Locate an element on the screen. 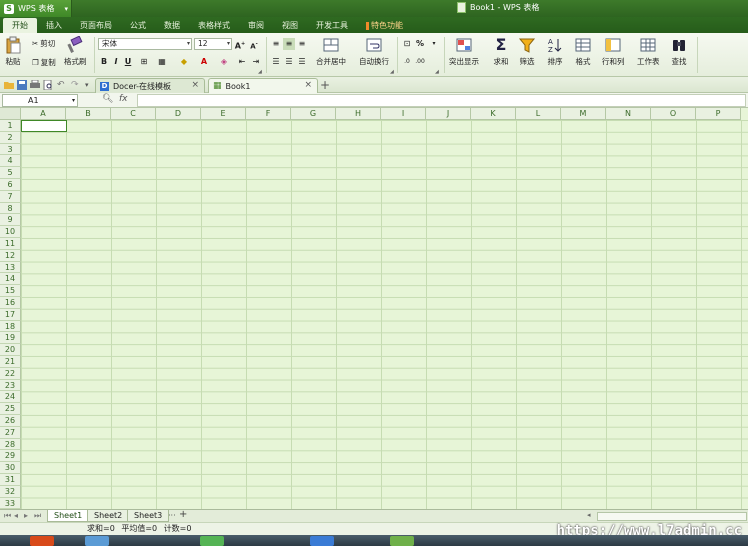 The height and width of the screenshot is (546, 748). paste-button: 粘贴 is located at coordinates (13, 51).